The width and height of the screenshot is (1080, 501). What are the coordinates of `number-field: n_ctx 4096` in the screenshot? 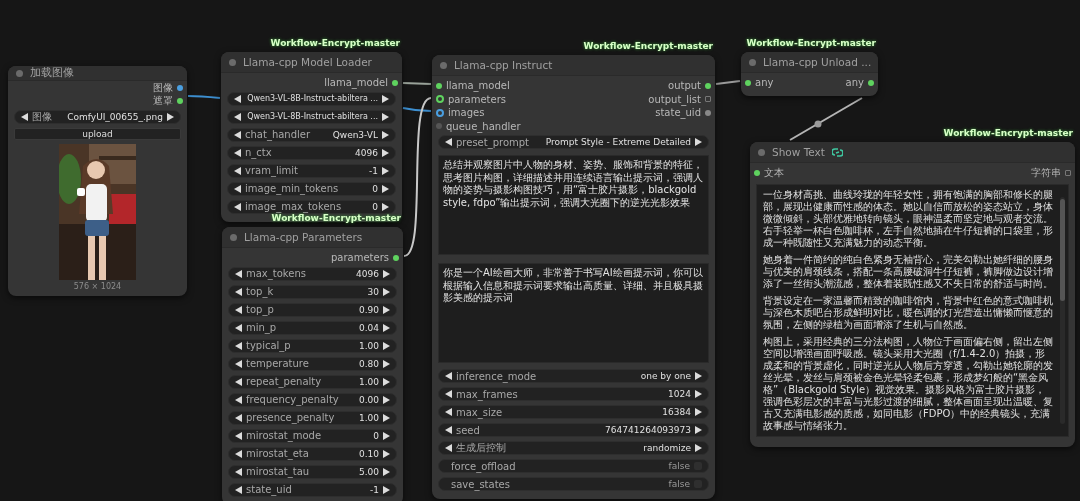 It's located at (311, 152).